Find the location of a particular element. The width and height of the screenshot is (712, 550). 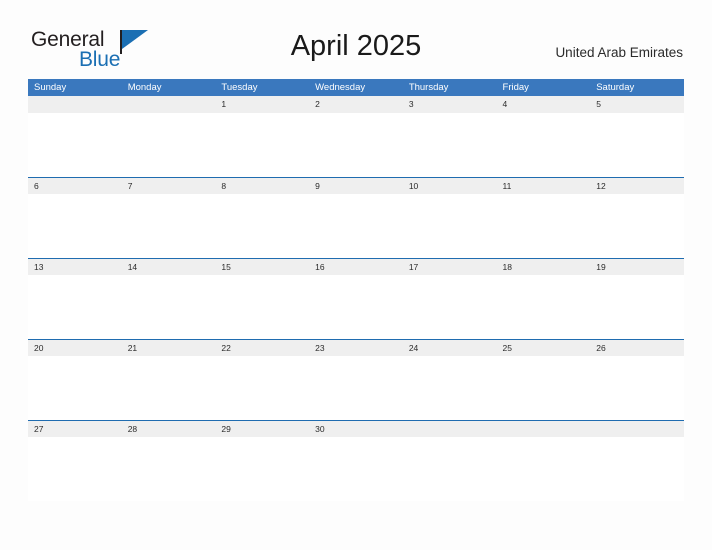

day-number: 7 is located at coordinates (169, 186).